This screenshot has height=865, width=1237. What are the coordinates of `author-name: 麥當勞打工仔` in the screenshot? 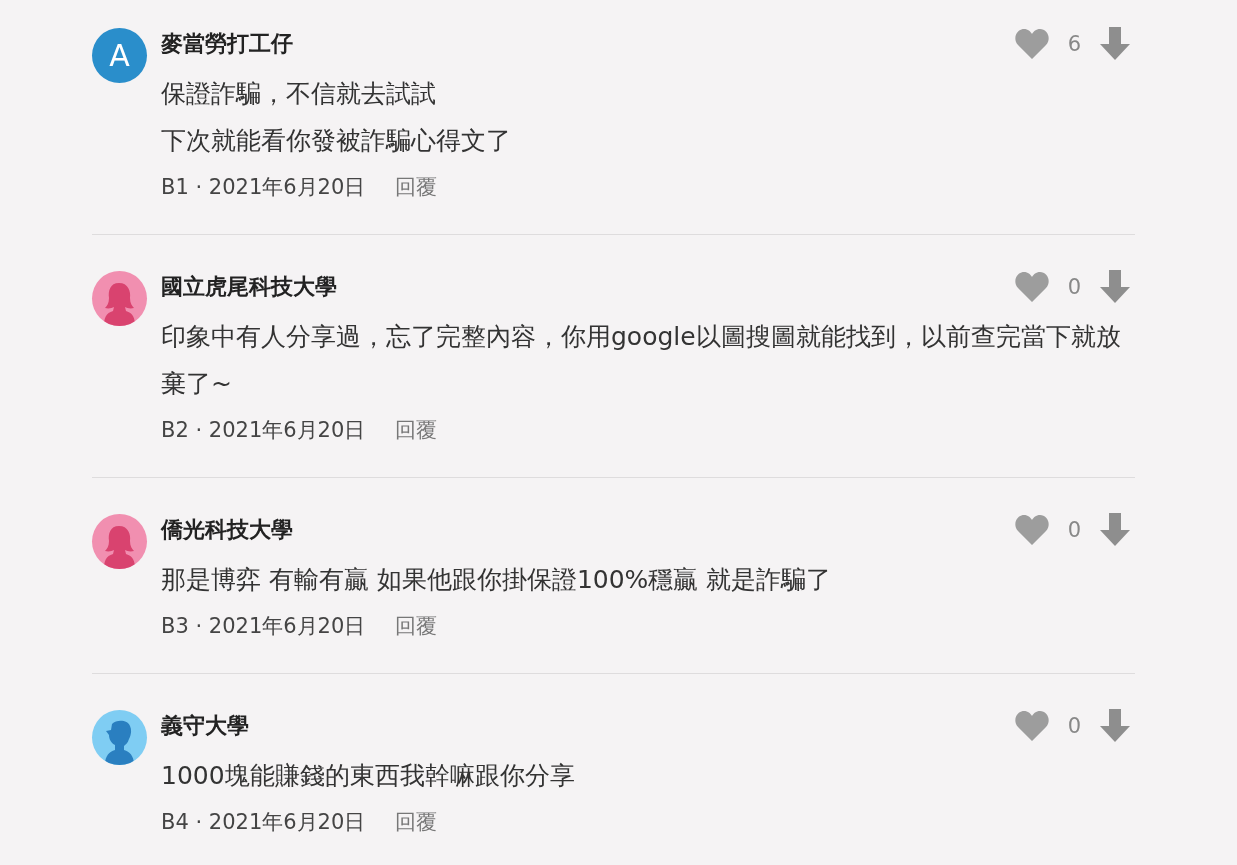 It's located at (227, 44).